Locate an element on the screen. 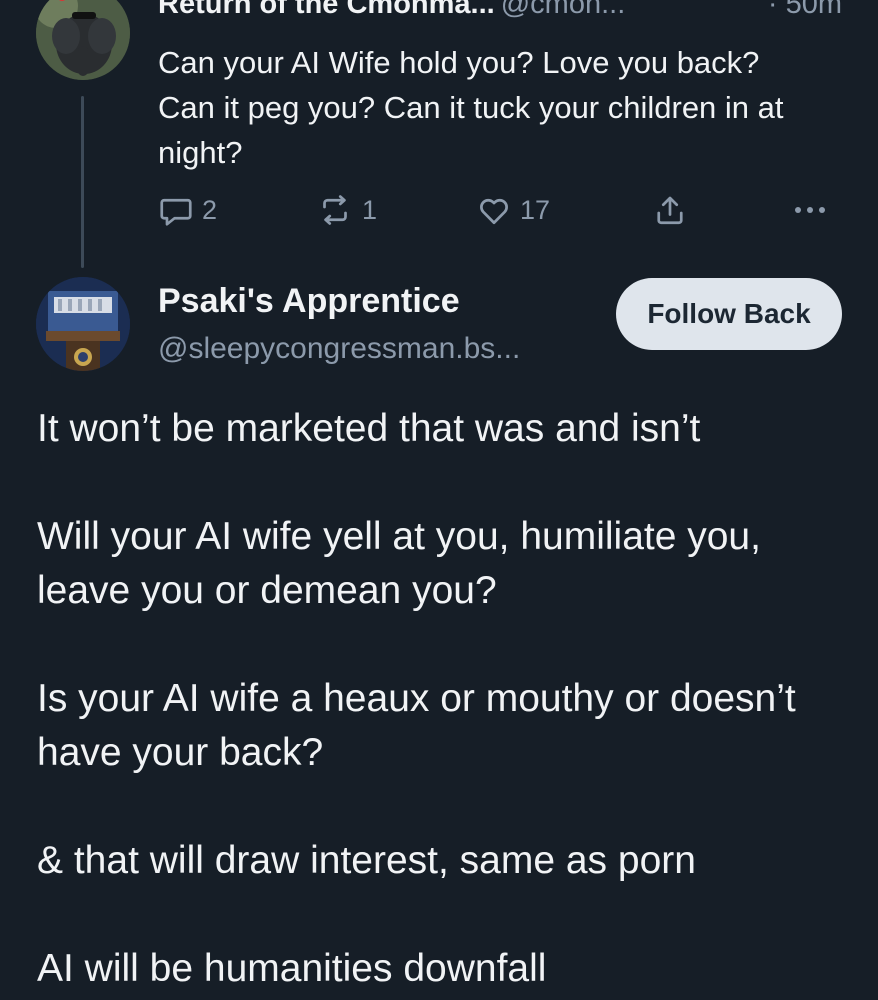 The image size is (878, 1000). post-actions-bar: 2 1 17 is located at coordinates (494, 210).